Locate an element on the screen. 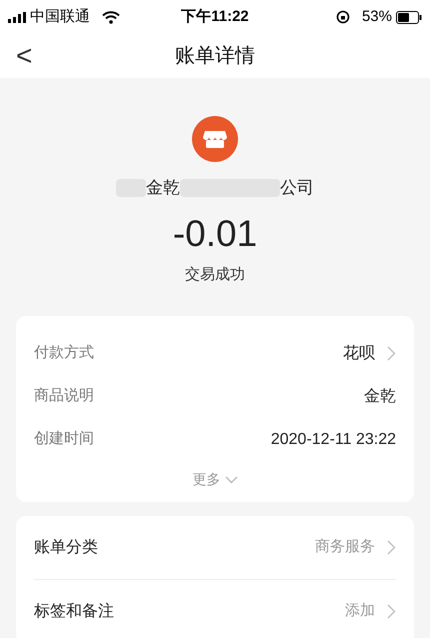  signal-icon is located at coordinates (17, 17).